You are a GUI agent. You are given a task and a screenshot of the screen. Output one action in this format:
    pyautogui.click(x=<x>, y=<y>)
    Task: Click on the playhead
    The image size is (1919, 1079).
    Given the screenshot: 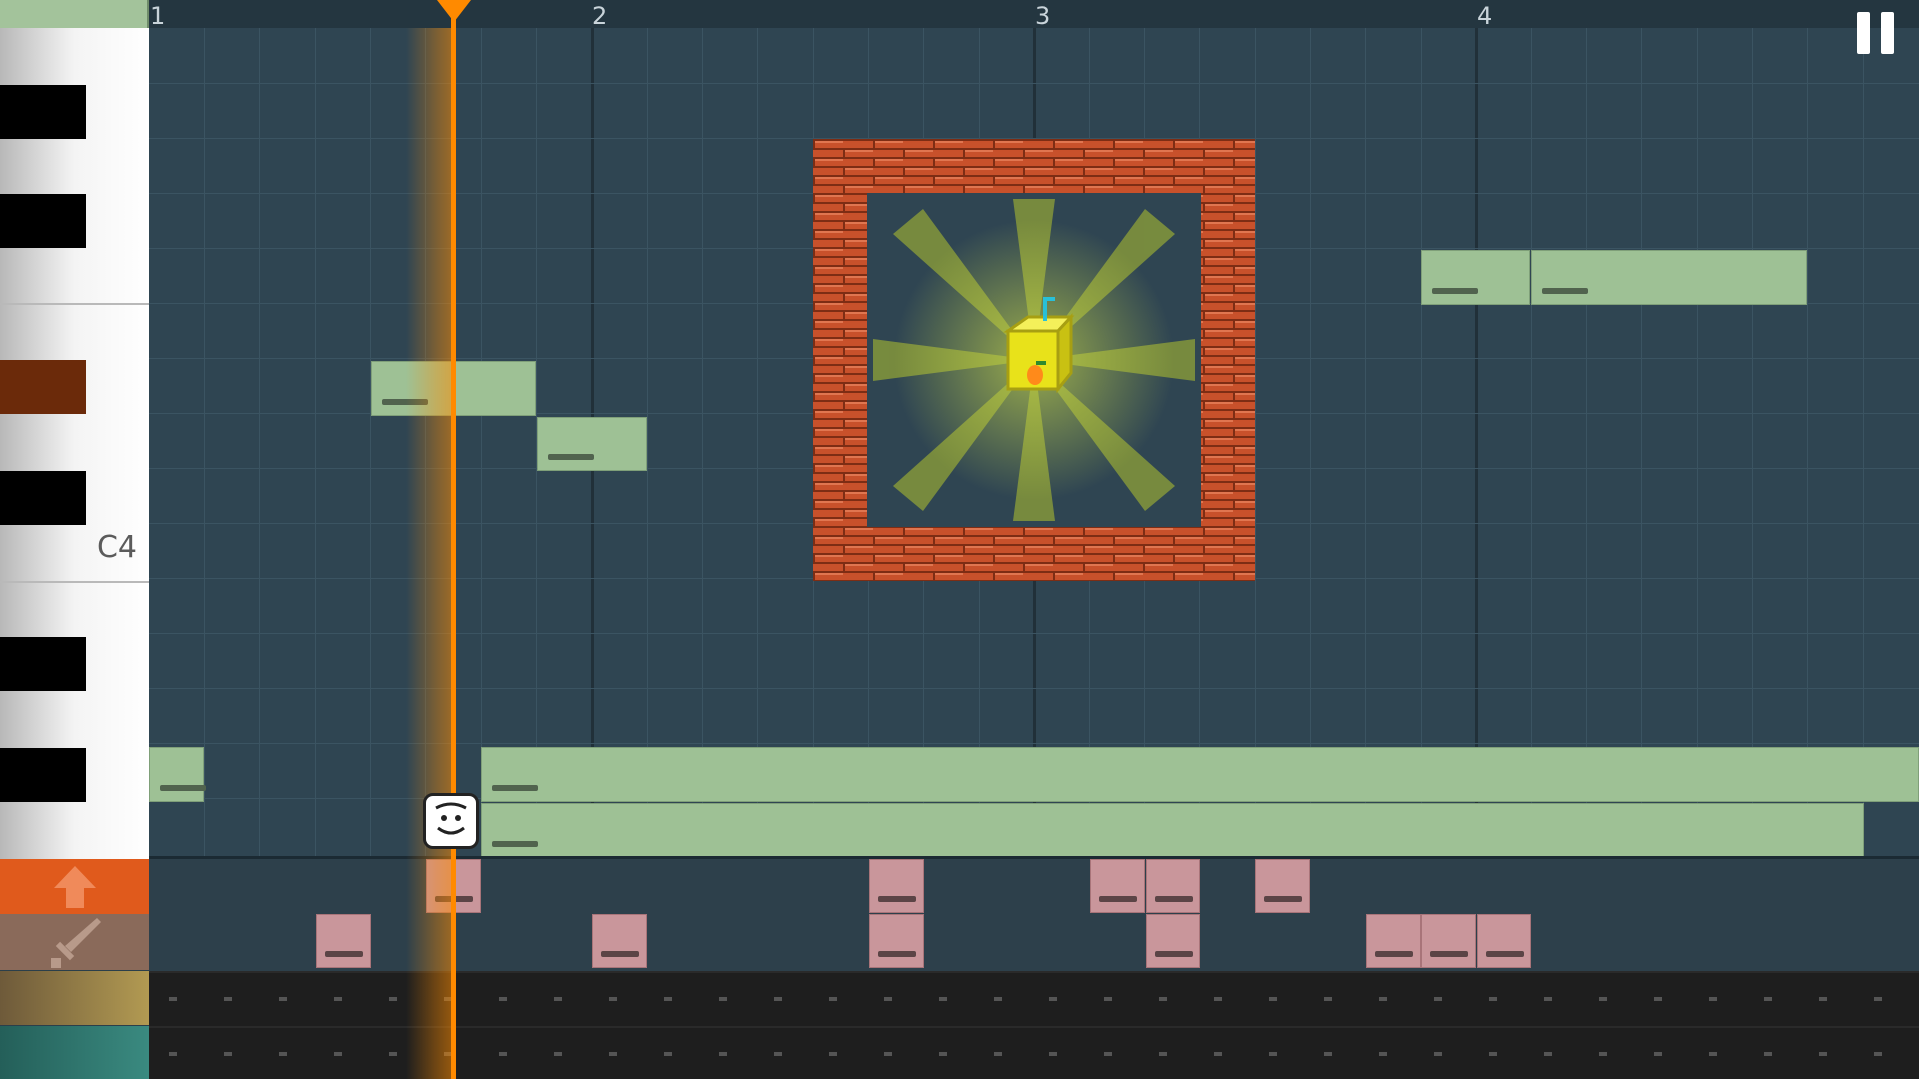 What is the action you would take?
    pyautogui.click(x=453, y=539)
    